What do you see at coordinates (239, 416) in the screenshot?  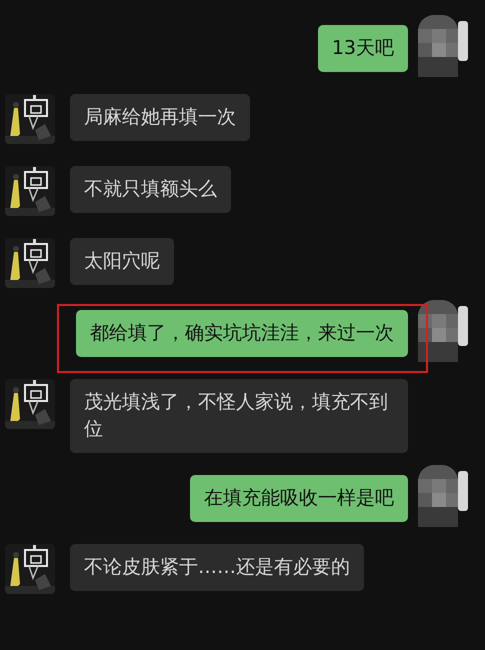 I see `message-bubble: 茂光填浅了，不怪人家说，填充不到位` at bounding box center [239, 416].